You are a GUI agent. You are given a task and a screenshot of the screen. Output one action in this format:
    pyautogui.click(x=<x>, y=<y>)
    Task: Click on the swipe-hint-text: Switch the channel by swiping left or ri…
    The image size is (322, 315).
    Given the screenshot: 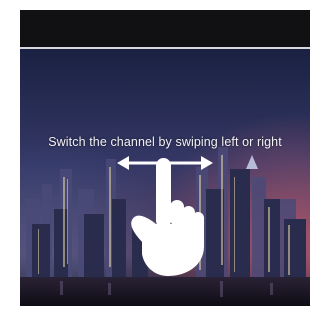 What is the action you would take?
    pyautogui.click(x=165, y=142)
    